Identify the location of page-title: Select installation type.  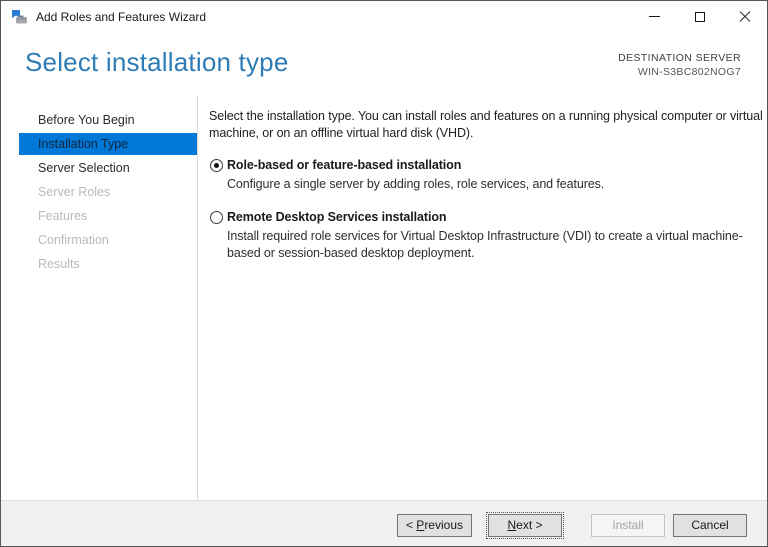
(157, 62).